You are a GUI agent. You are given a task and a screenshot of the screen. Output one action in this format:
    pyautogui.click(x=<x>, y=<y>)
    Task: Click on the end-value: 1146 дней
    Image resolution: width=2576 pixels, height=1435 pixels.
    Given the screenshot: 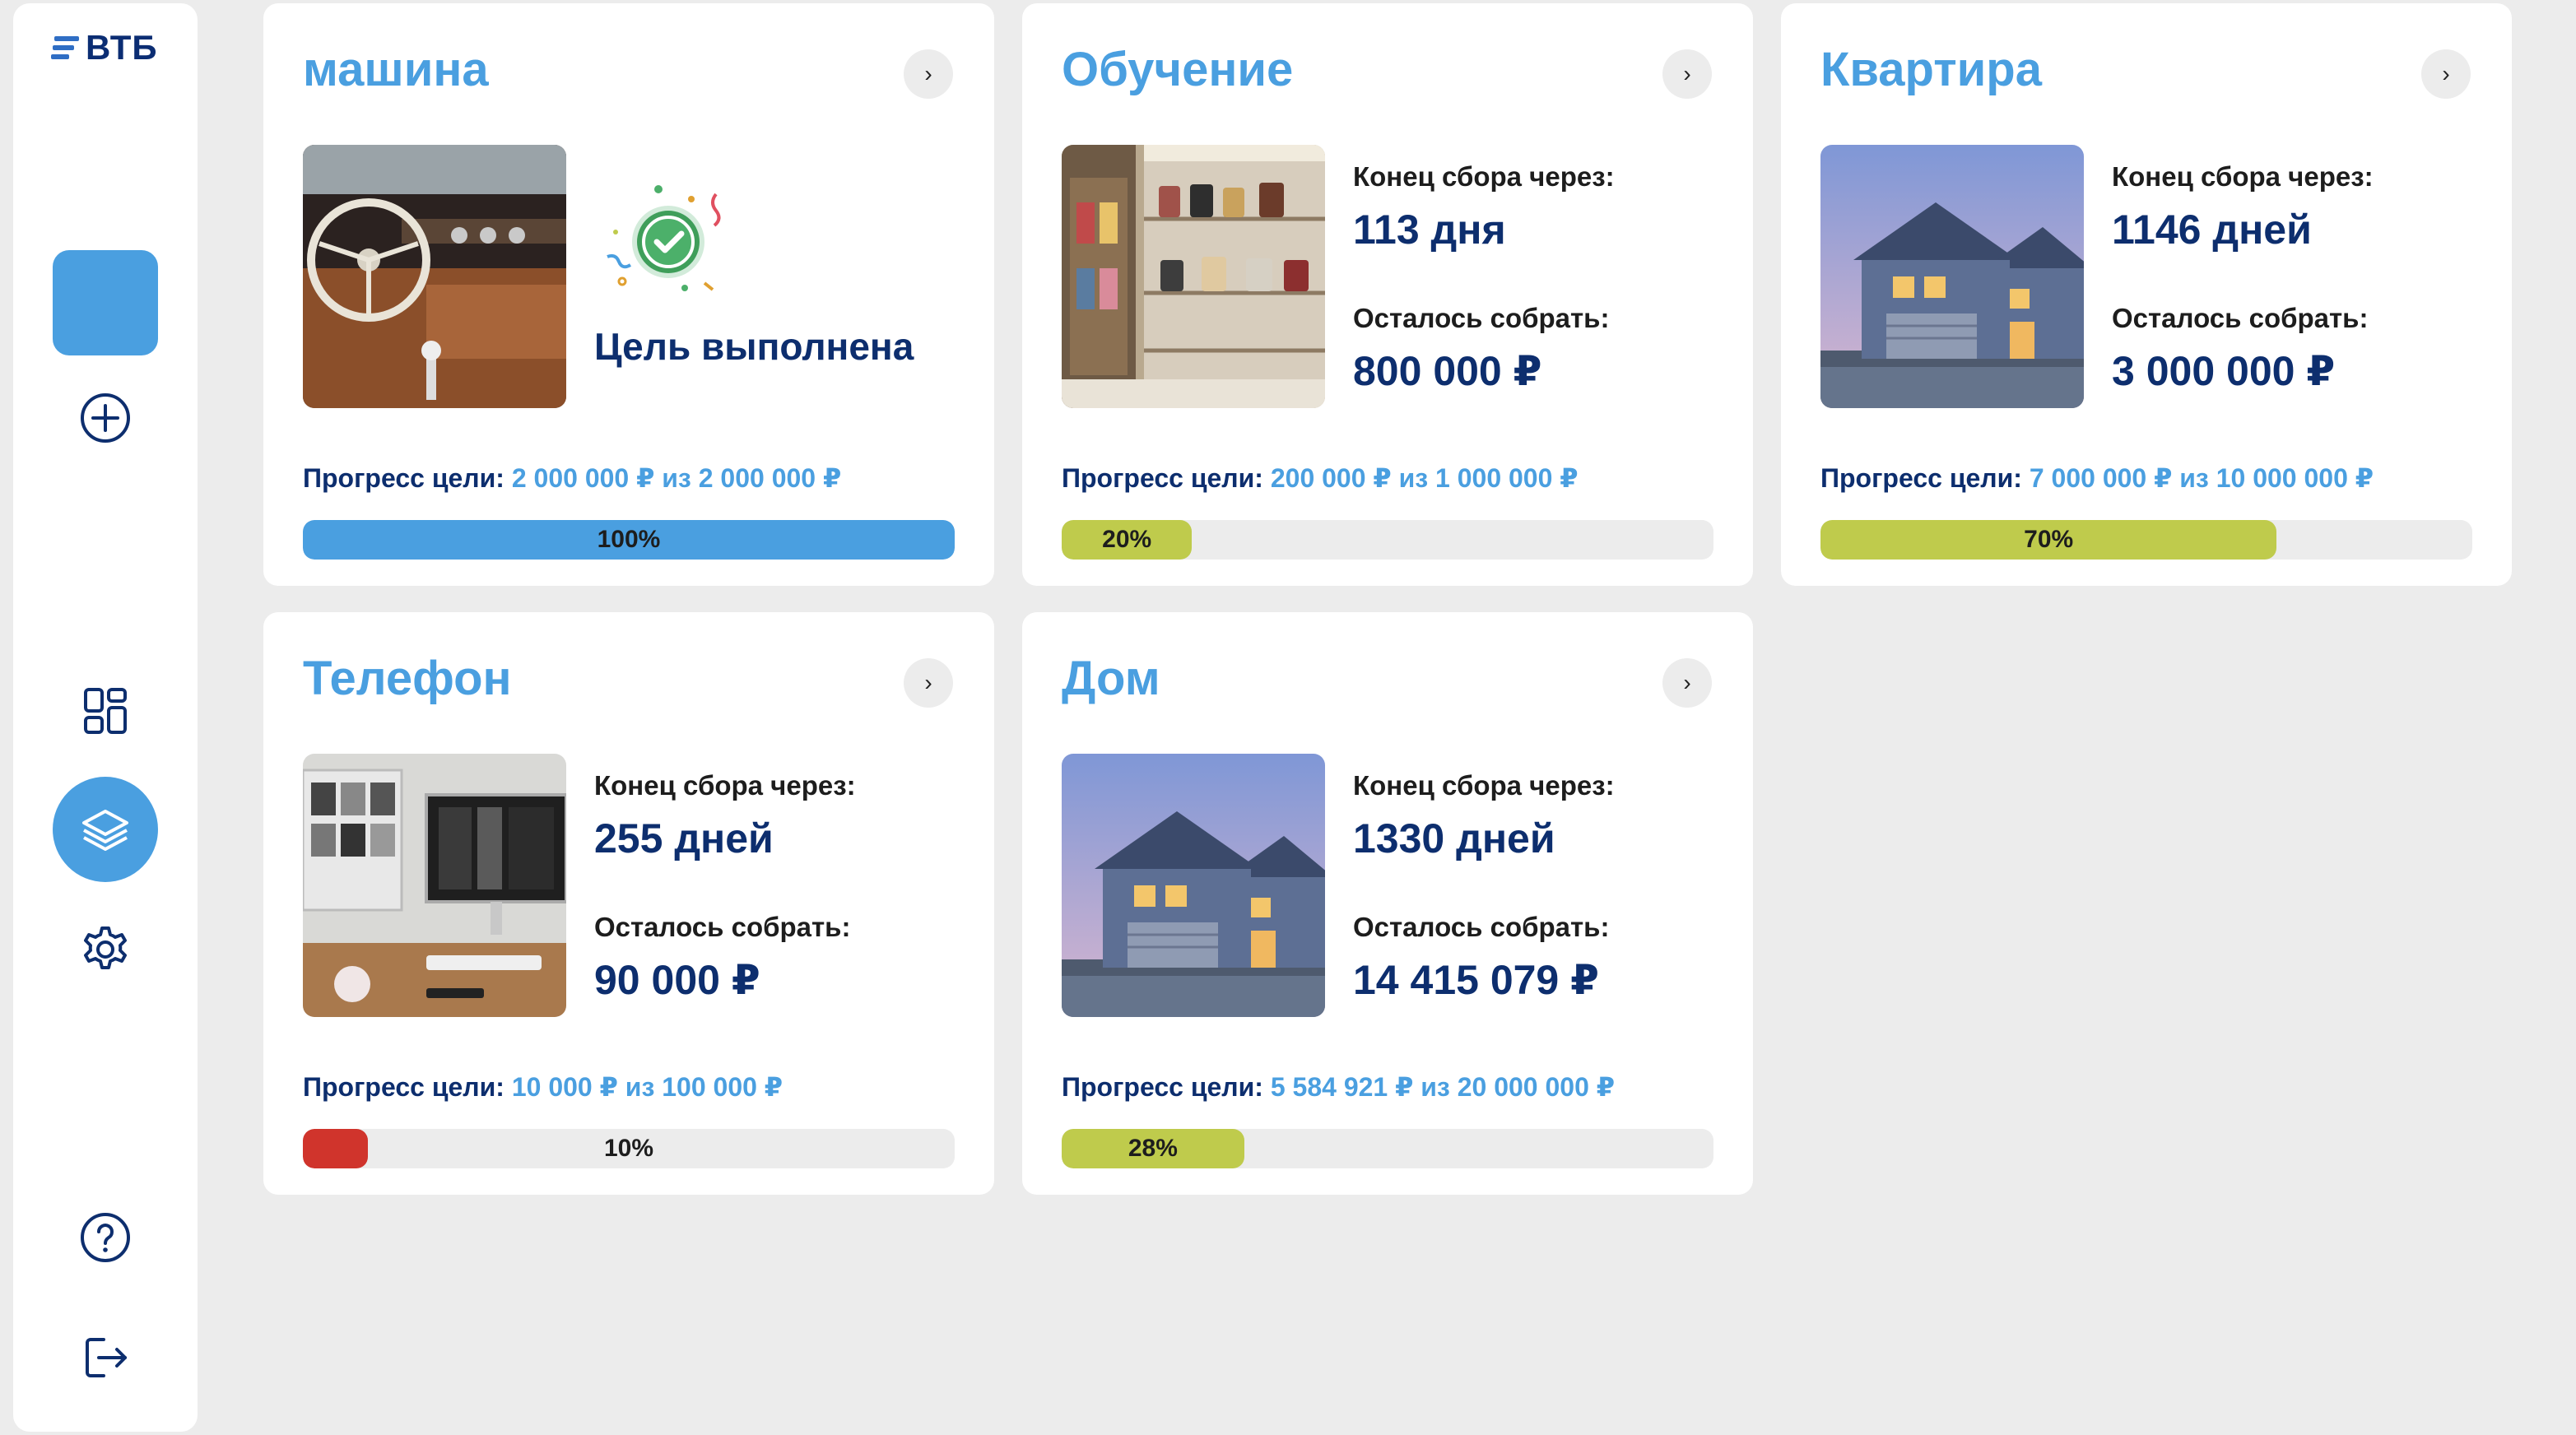 What is the action you would take?
    pyautogui.click(x=2212, y=230)
    